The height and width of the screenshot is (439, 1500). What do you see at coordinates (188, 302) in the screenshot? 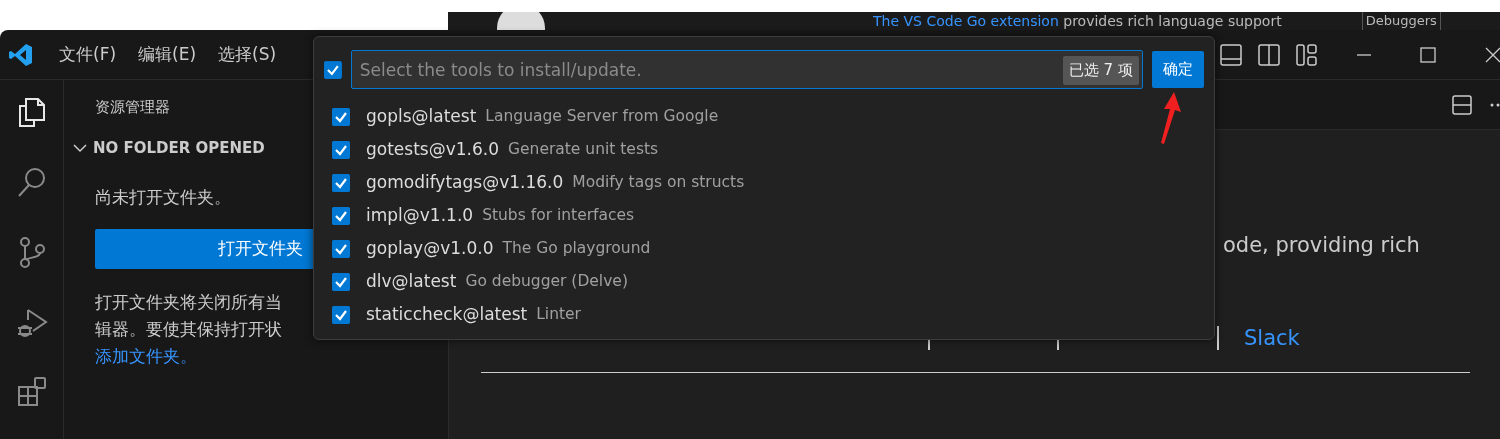
I see `info-text: 打开文件夹将关闭所有当` at bounding box center [188, 302].